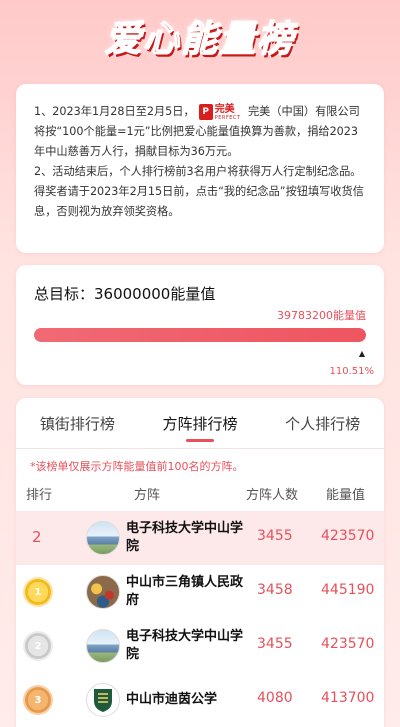 The image size is (400, 727). I want to click on banner: 爱心能量榜, so click(200, 36).